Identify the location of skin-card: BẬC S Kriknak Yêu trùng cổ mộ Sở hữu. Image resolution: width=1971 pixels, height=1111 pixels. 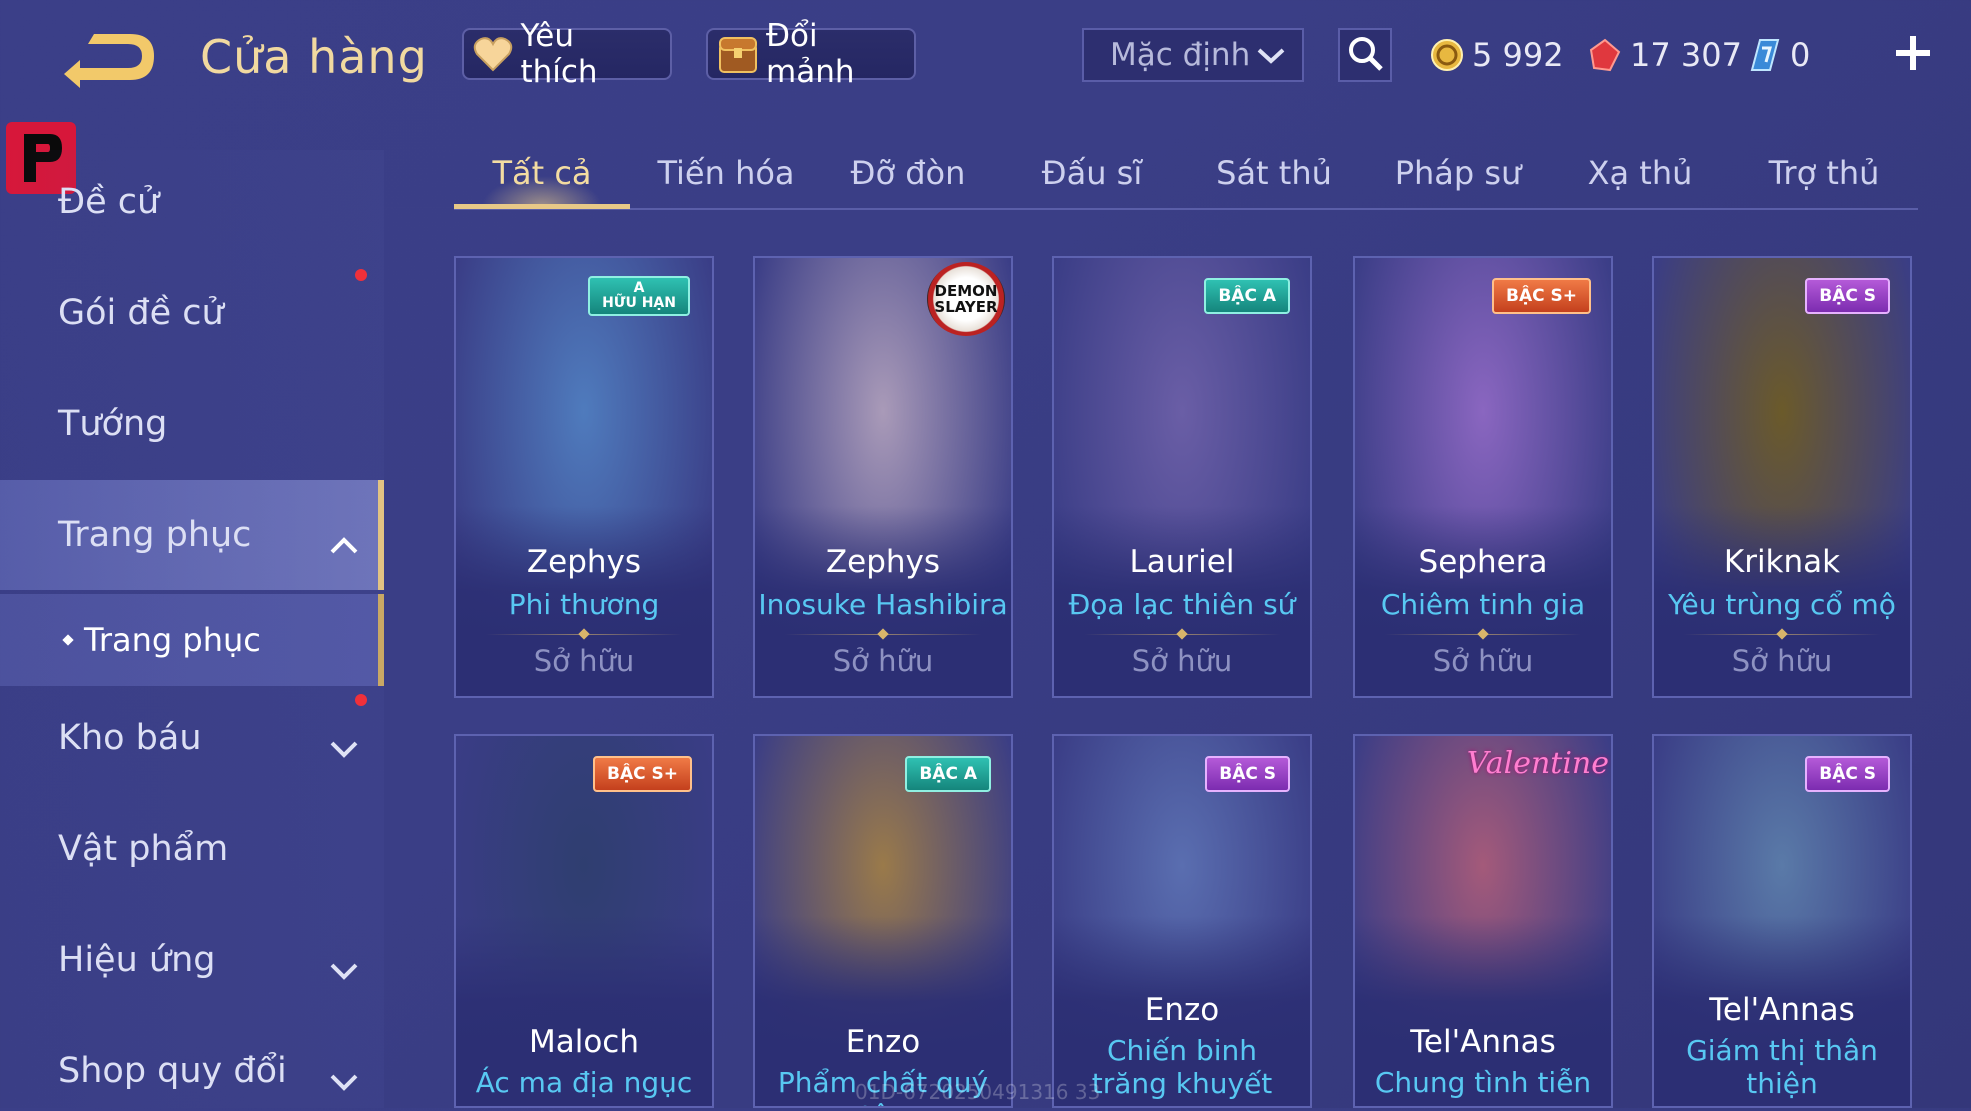
(1782, 477).